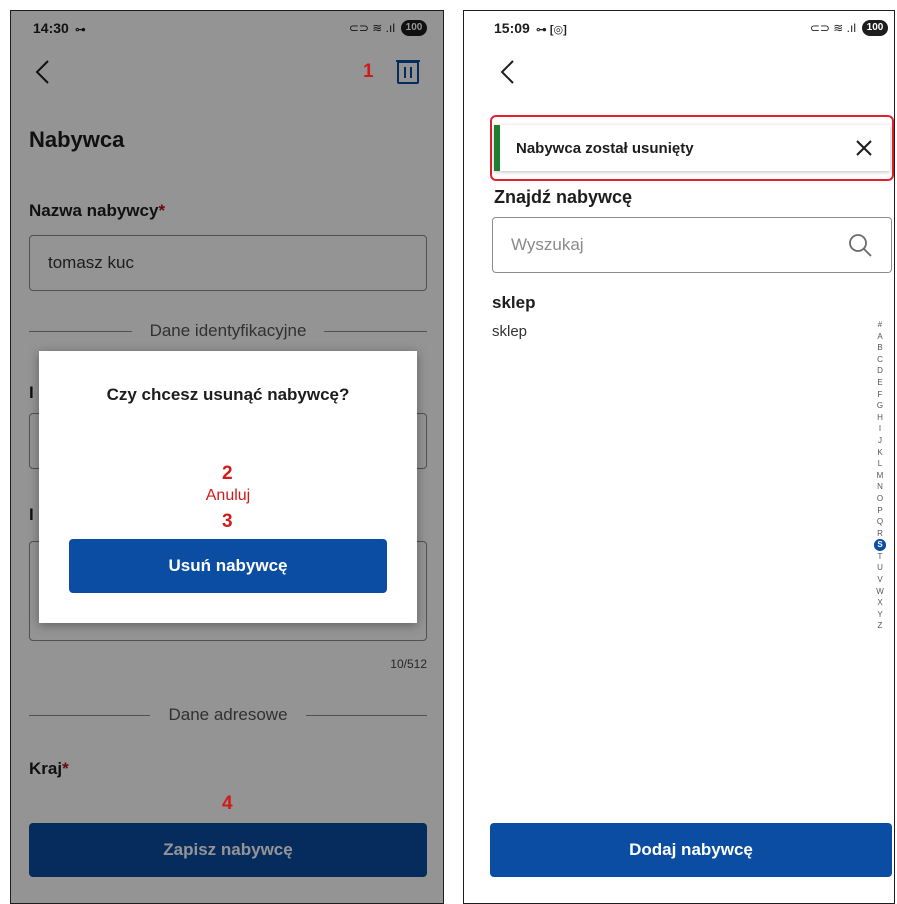 This screenshot has width=897, height=904. What do you see at coordinates (880, 418) in the screenshot?
I see `alphabet-letter-h: H` at bounding box center [880, 418].